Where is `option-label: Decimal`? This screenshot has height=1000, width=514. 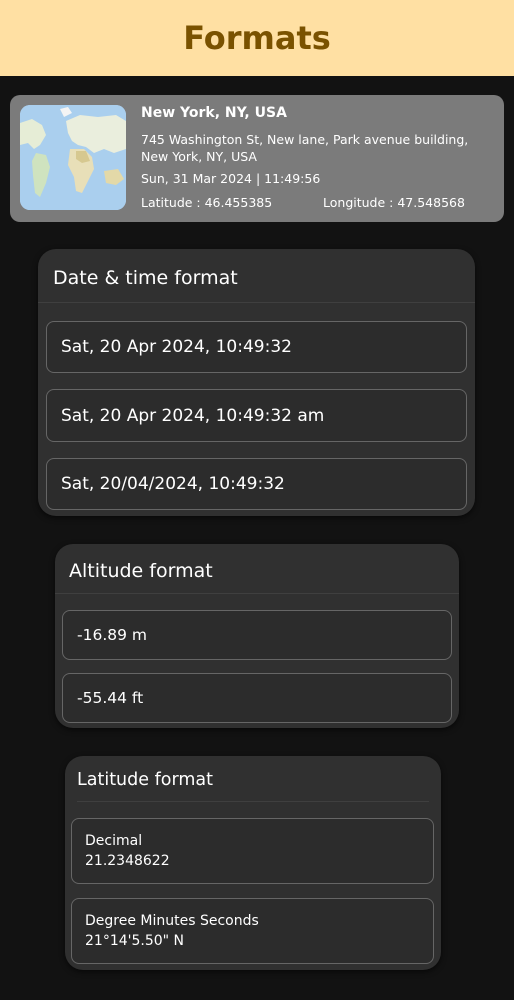 option-label: Decimal is located at coordinates (114, 841).